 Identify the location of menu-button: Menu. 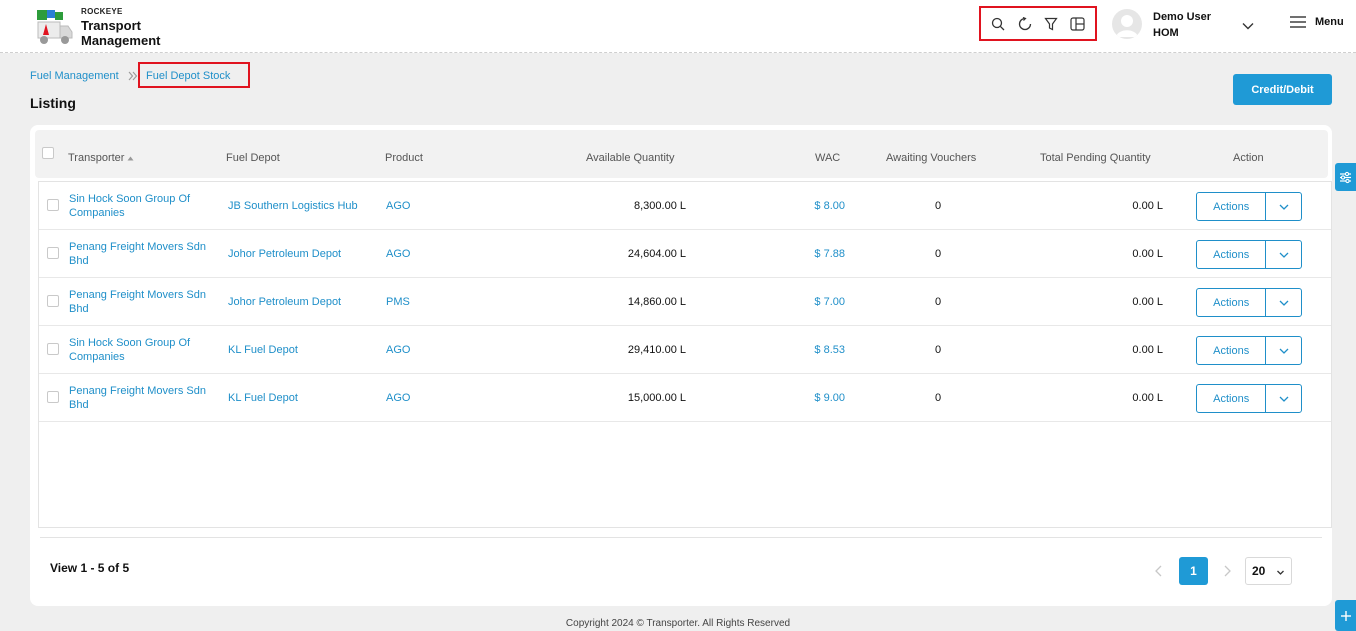
(1317, 22).